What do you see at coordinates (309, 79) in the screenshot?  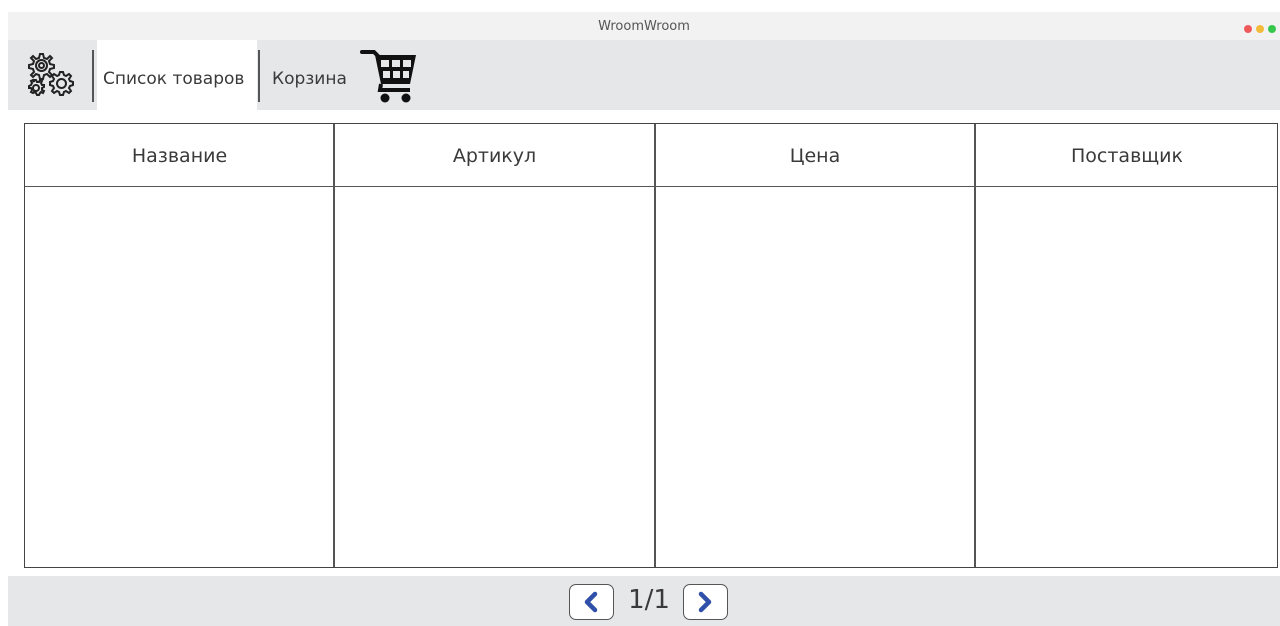 I see `tab-cart-label: Корзина` at bounding box center [309, 79].